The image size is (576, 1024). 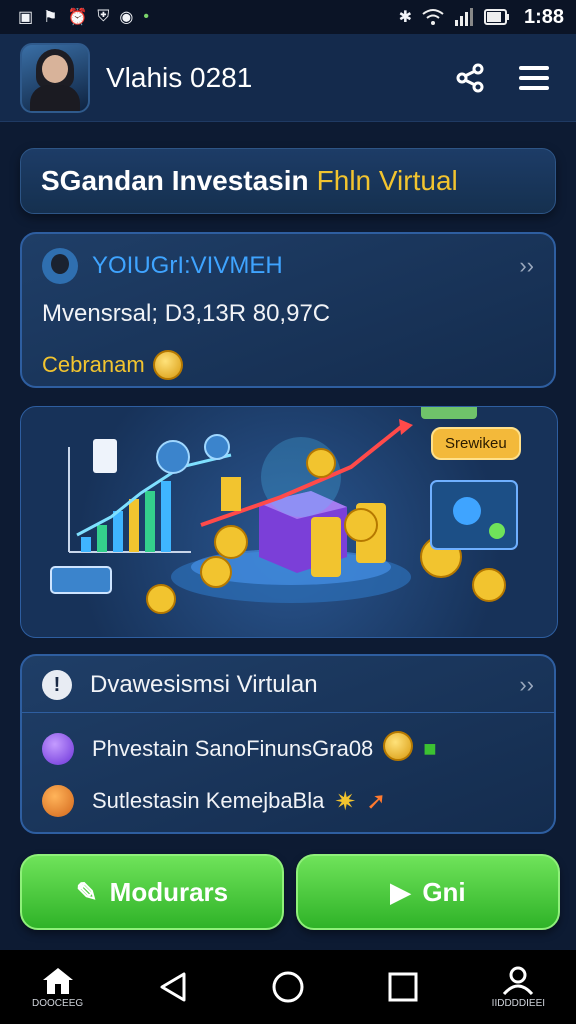 I want to click on account-avatar, so click(x=60, y=266).